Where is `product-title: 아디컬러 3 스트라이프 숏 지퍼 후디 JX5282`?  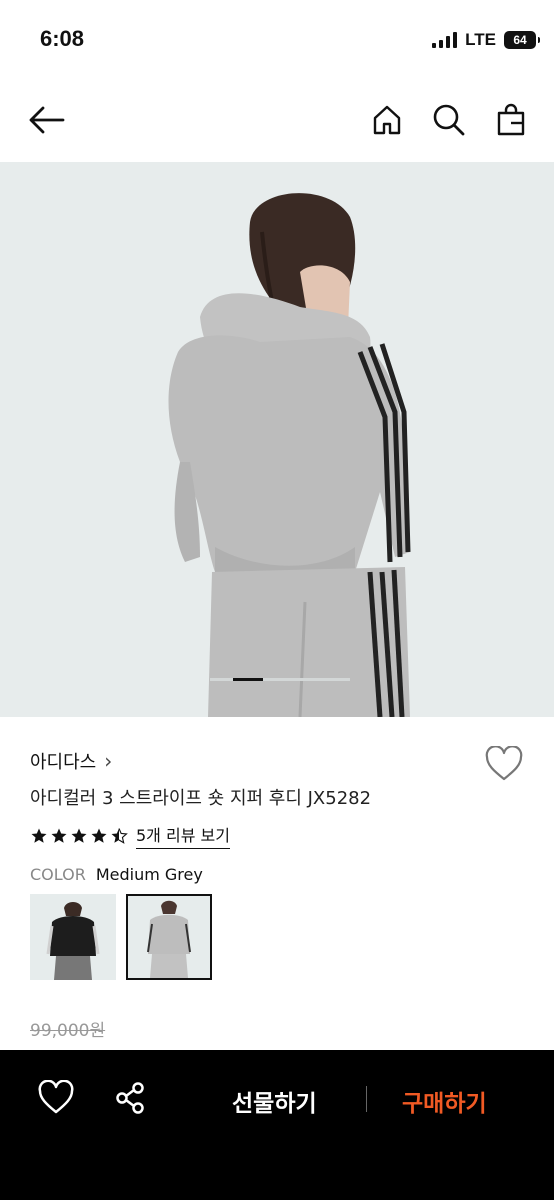
product-title: 아디컬러 3 스트라이프 숏 지퍼 후디 JX5282 is located at coordinates (201, 798).